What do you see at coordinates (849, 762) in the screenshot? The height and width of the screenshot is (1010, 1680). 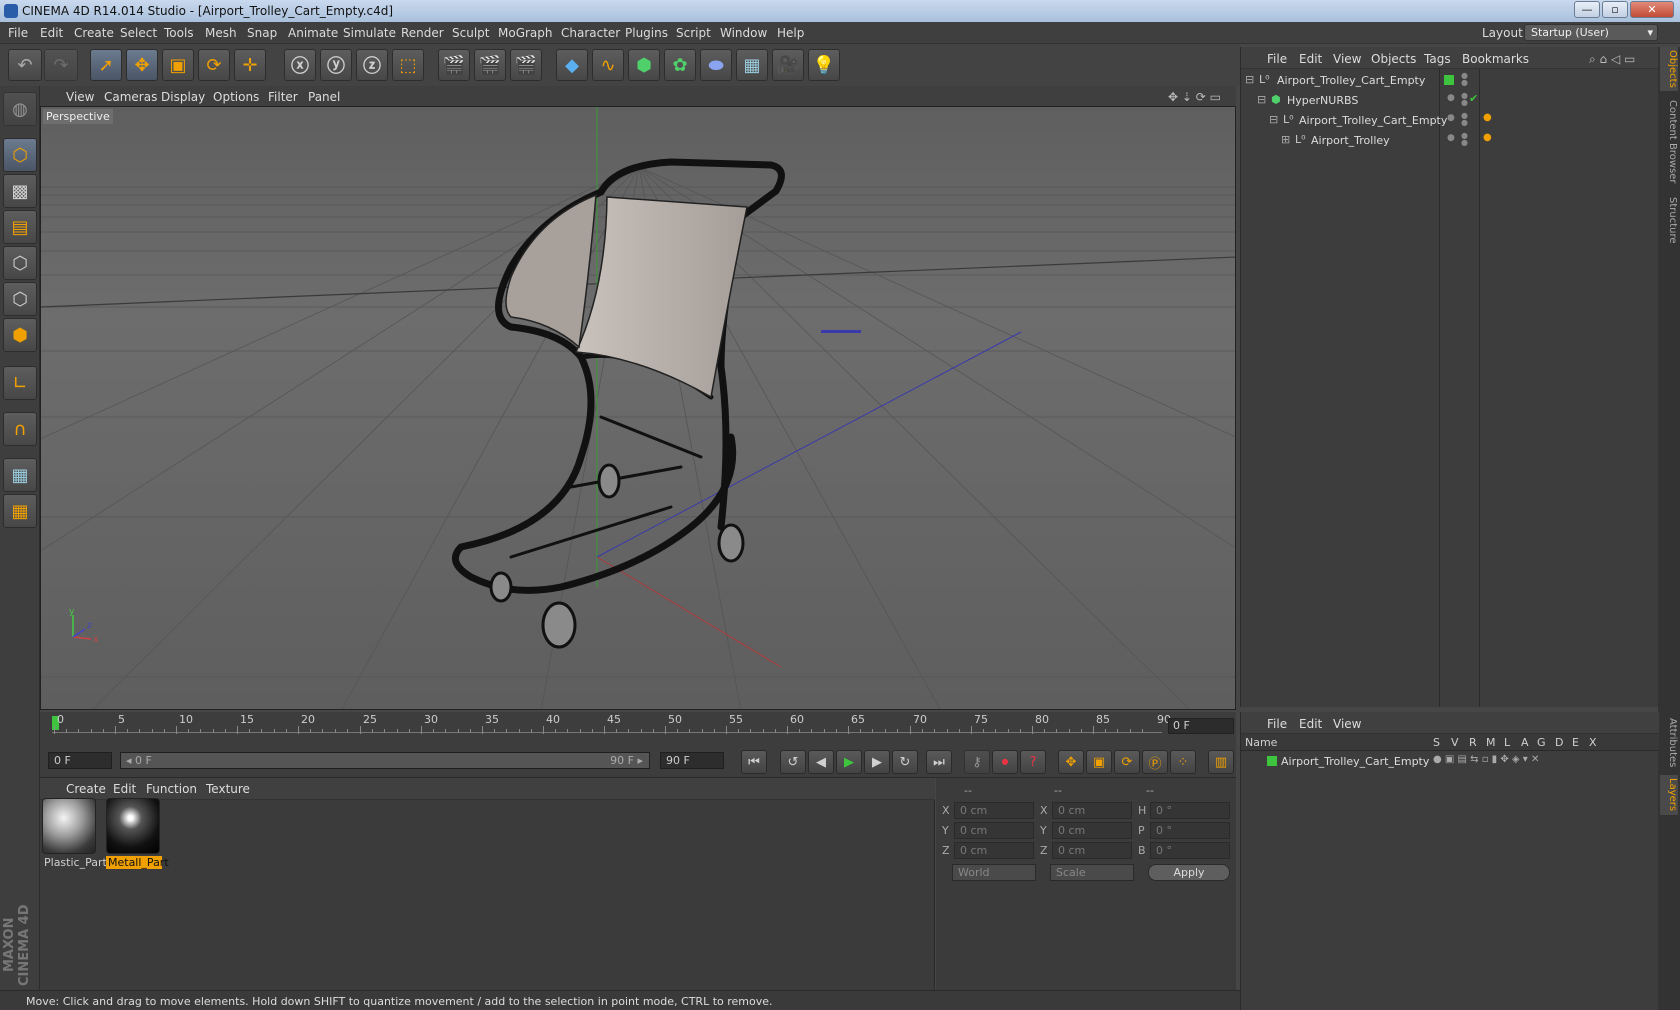 I see `play-button: ▶` at bounding box center [849, 762].